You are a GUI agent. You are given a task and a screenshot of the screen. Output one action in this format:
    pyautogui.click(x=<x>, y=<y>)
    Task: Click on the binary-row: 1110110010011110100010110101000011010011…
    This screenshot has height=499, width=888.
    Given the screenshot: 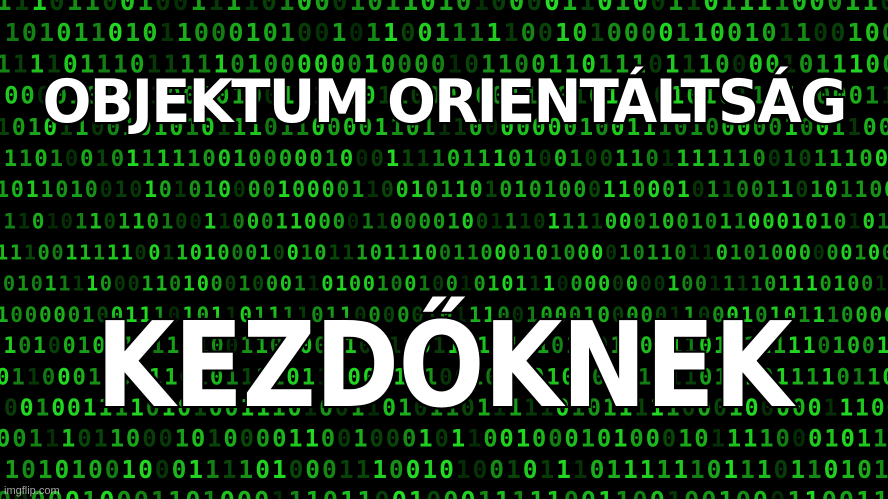 What is the action you would take?
    pyautogui.click(x=444, y=8)
    